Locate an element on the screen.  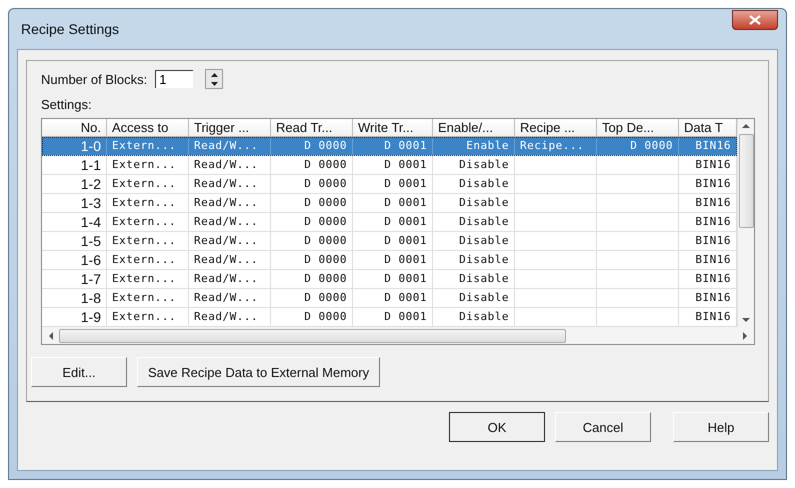
table-cell: 1-9 is located at coordinates (90, 317).